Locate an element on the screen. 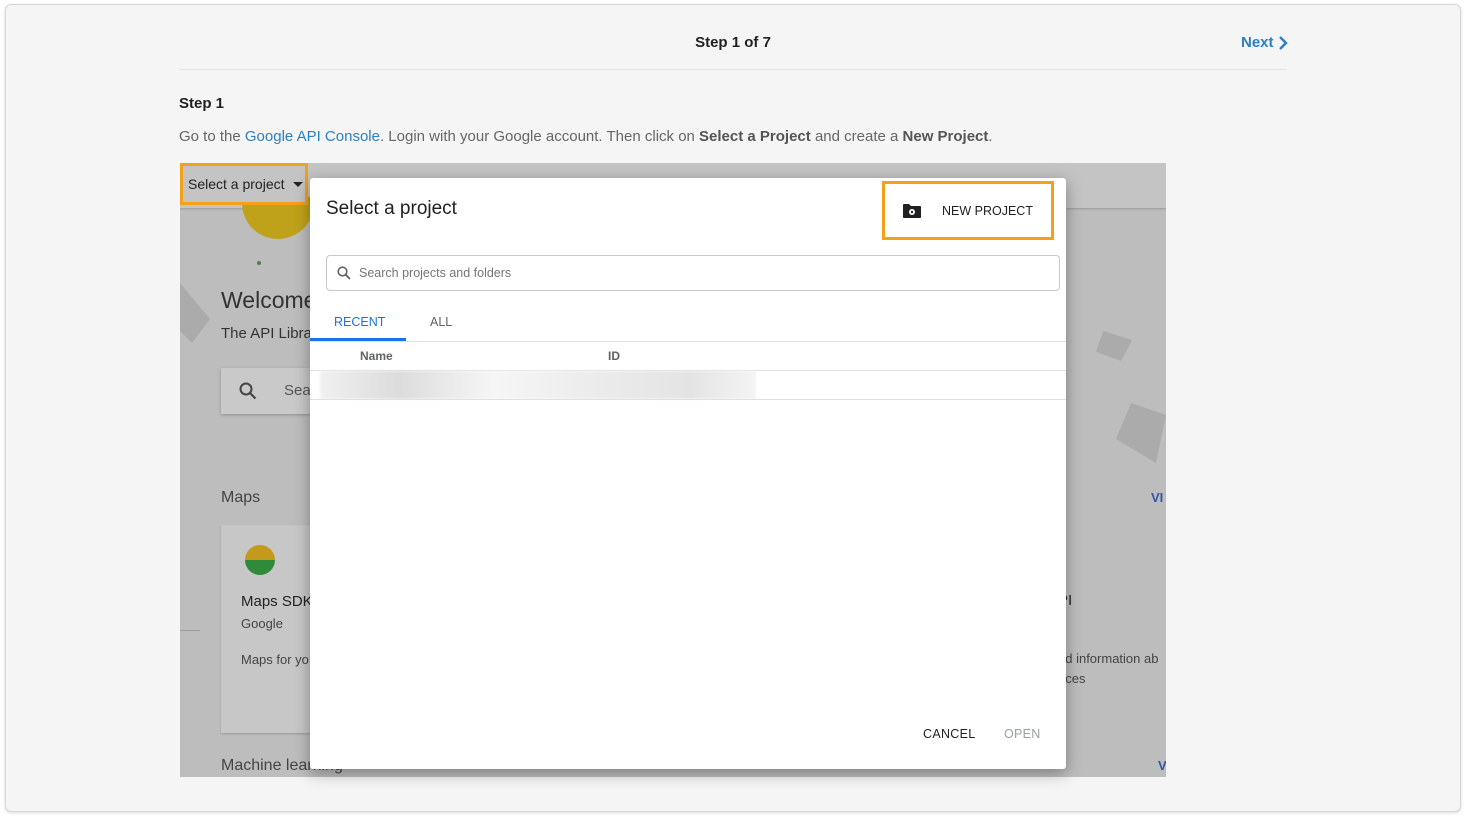 The height and width of the screenshot is (816, 1468). chevron-right-icon is located at coordinates (1283, 42).